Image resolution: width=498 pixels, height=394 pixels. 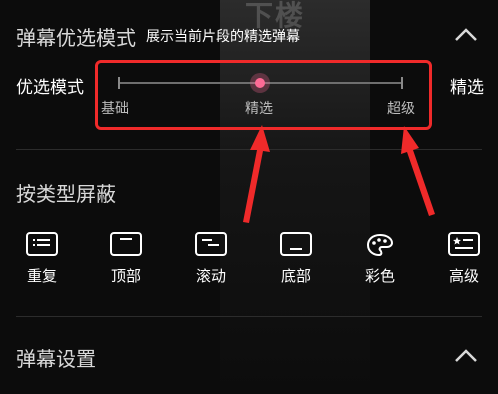 What do you see at coordinates (50, 88) in the screenshot?
I see `mode-label: 优选模式` at bounding box center [50, 88].